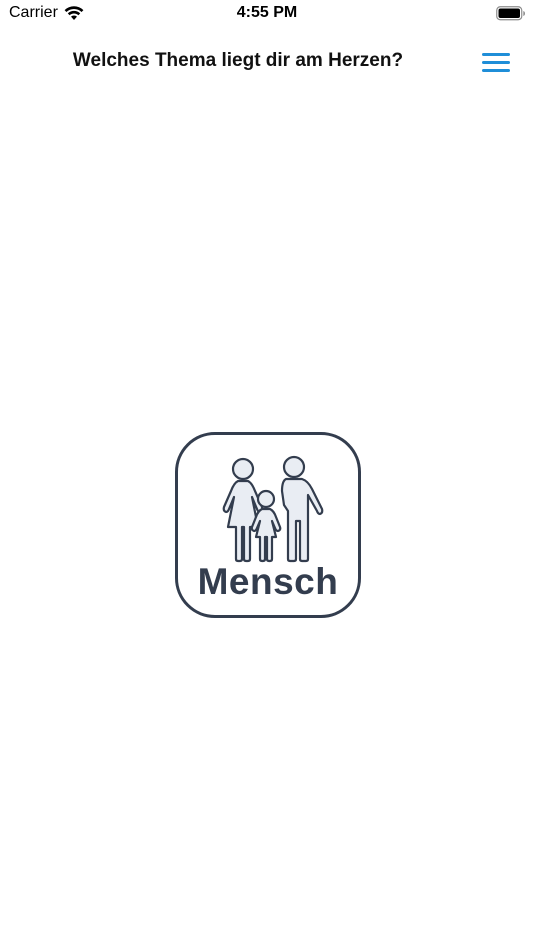  Describe the element at coordinates (496, 62) in the screenshot. I see `hamburger-menu-icon` at that location.